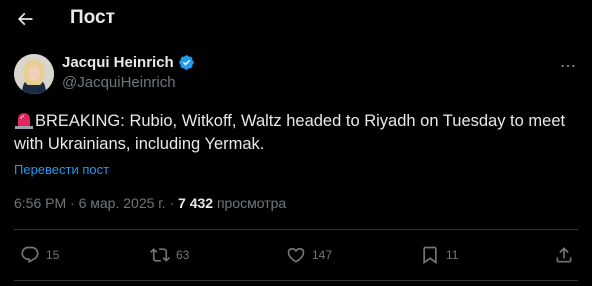 Image resolution: width=592 pixels, height=286 pixels. What do you see at coordinates (296, 229) in the screenshot?
I see `divider-top` at bounding box center [296, 229].